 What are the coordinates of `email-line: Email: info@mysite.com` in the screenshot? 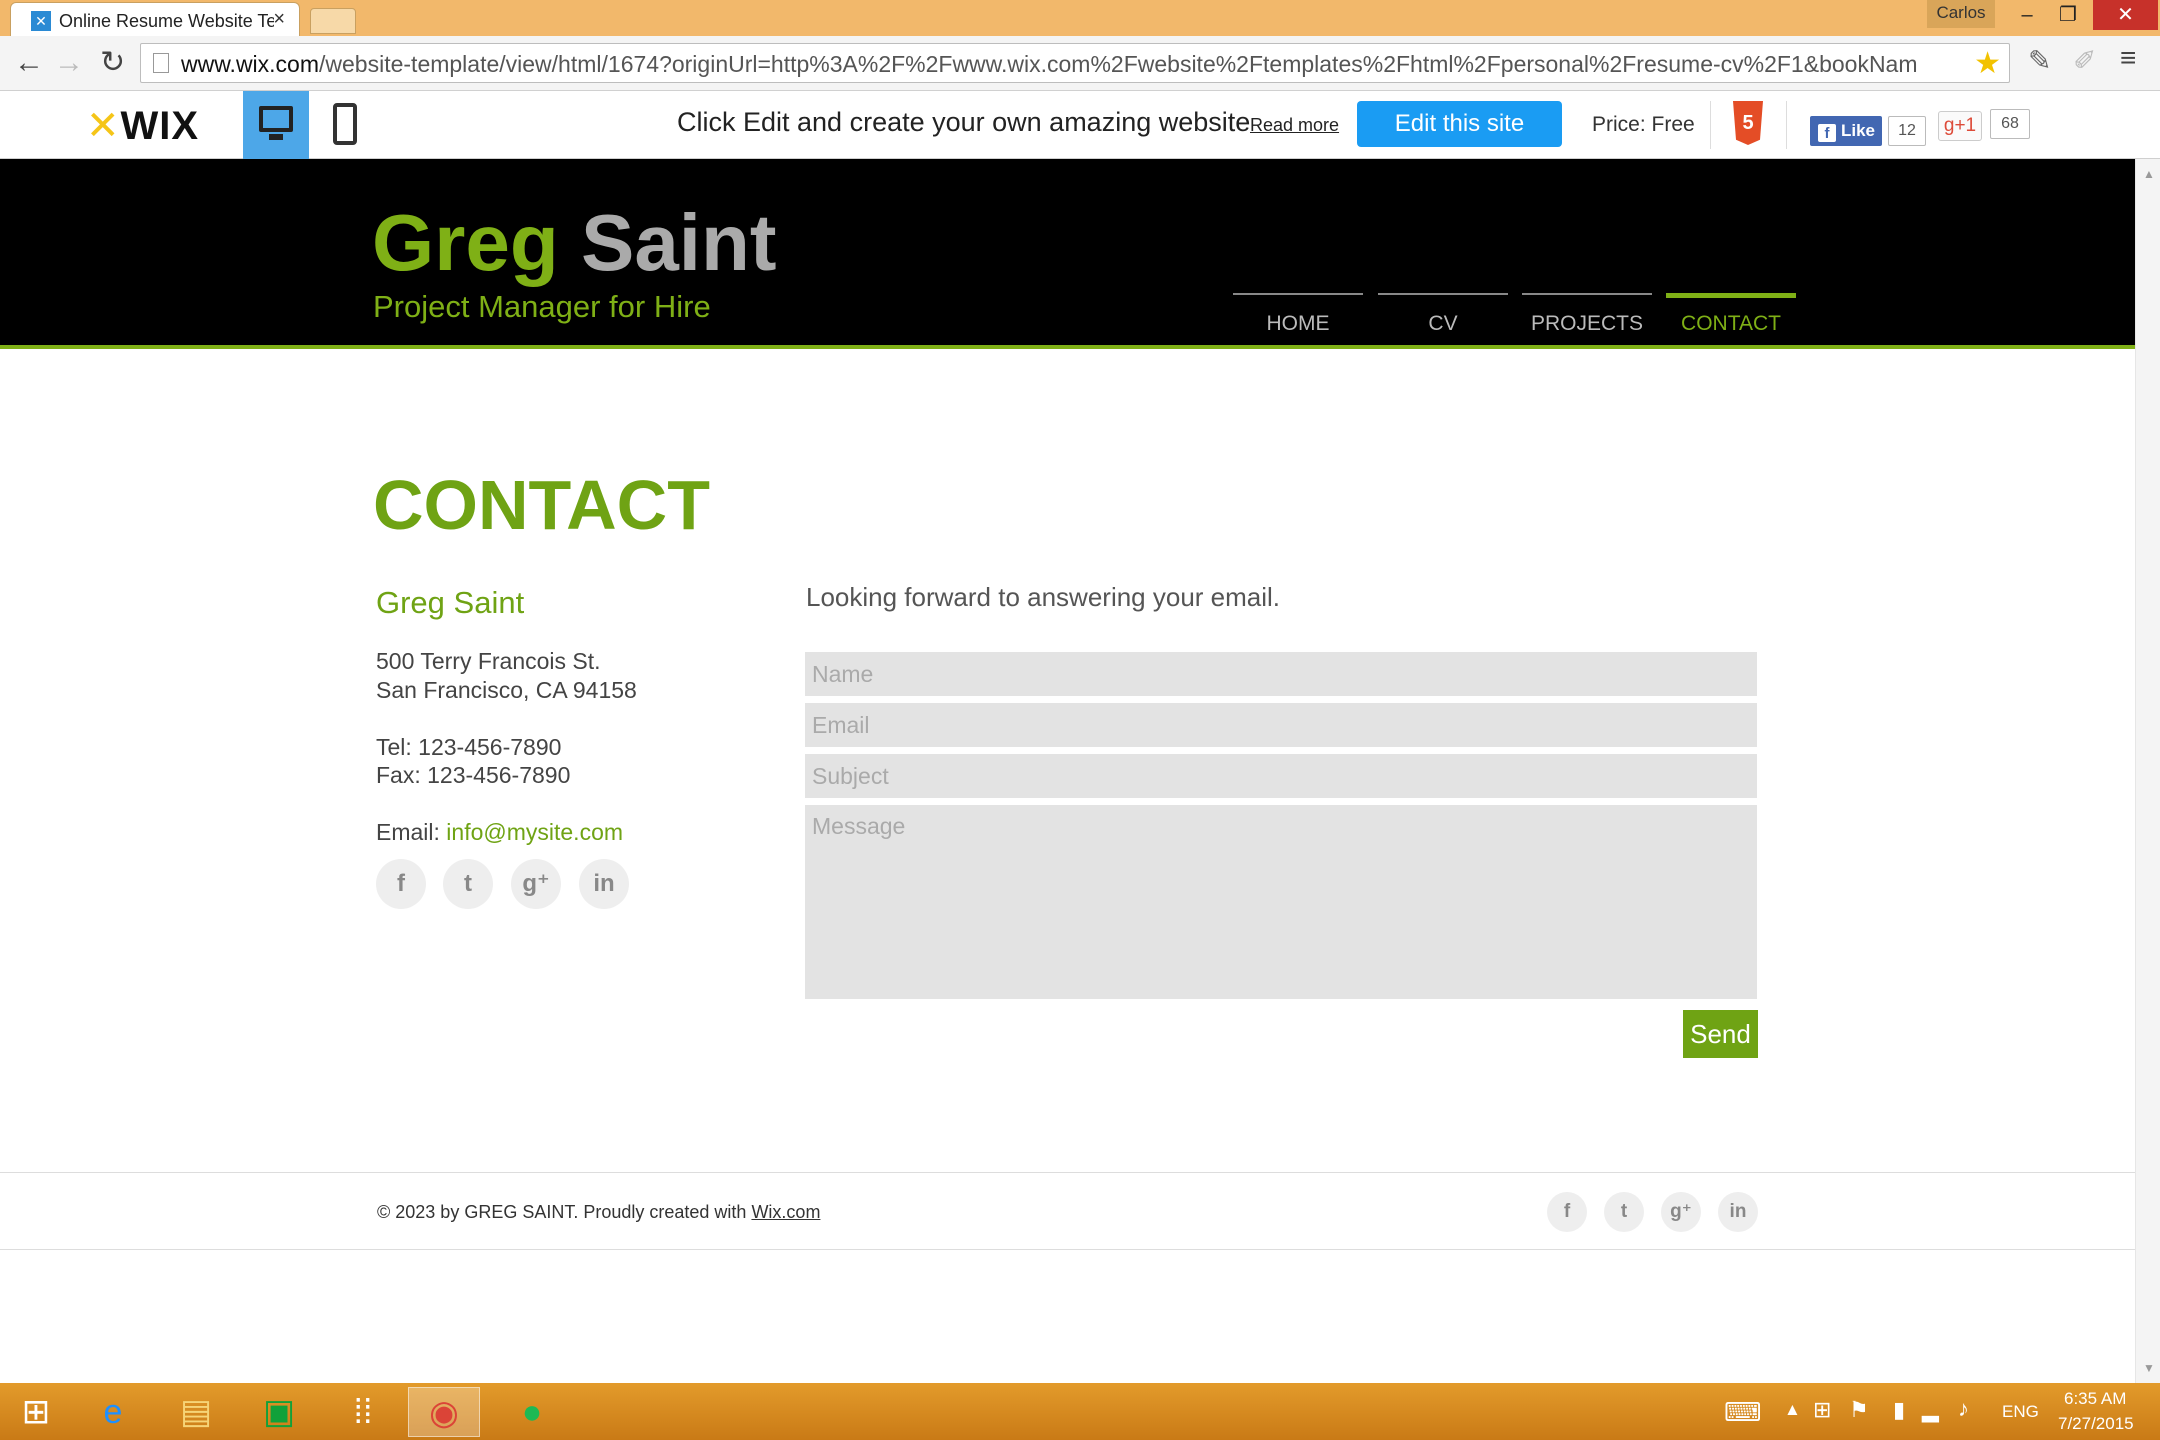 It's located at (500, 832).